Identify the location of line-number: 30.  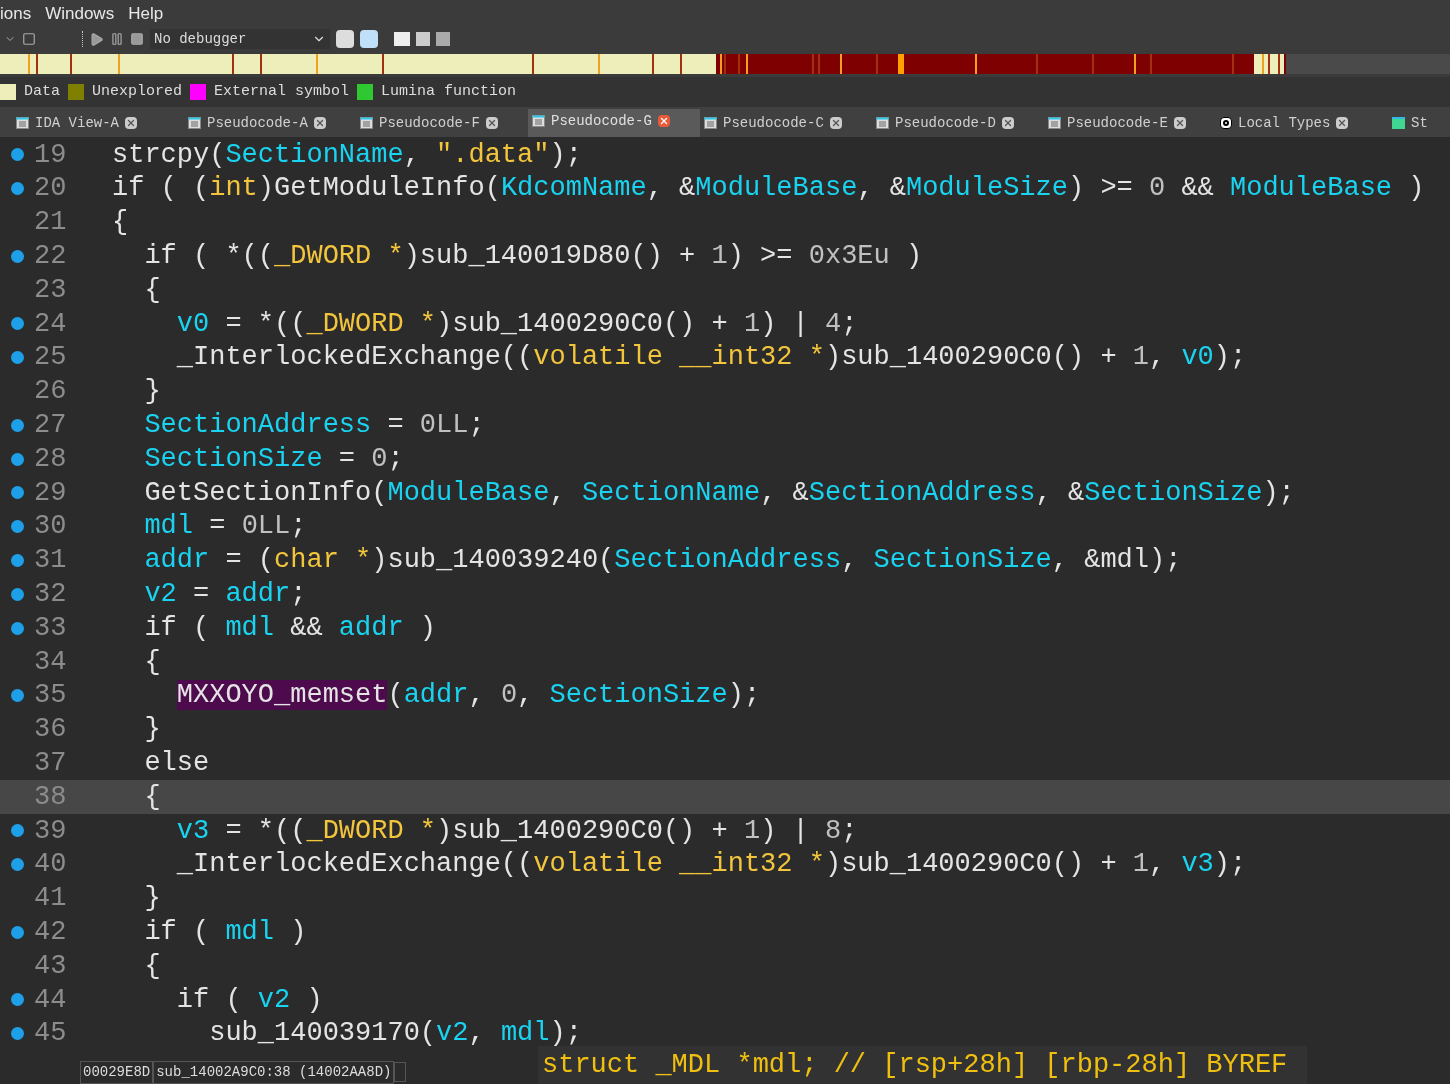
(51, 527).